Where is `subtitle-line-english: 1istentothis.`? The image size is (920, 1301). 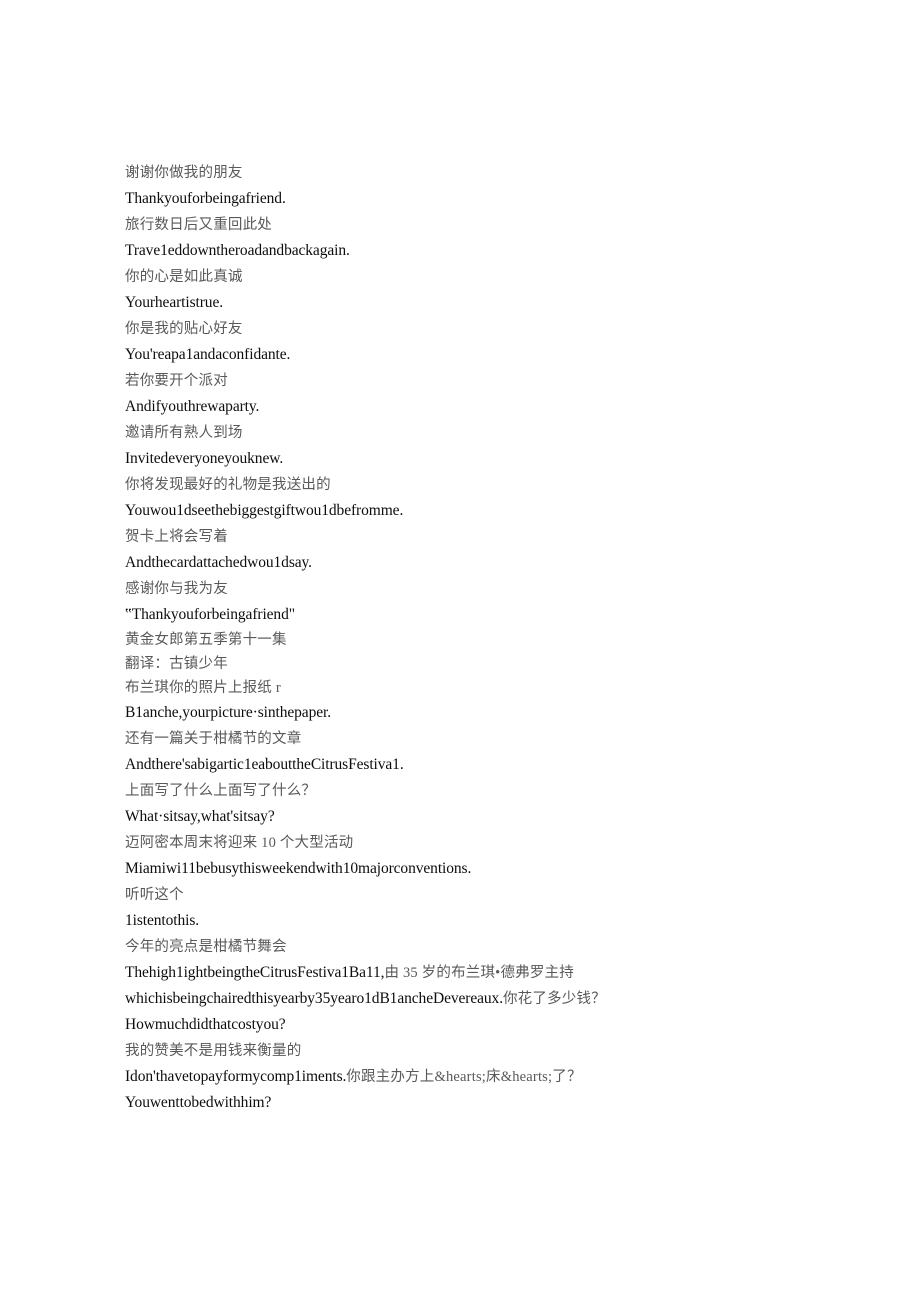 subtitle-line-english: 1istentothis. is located at coordinates (162, 920).